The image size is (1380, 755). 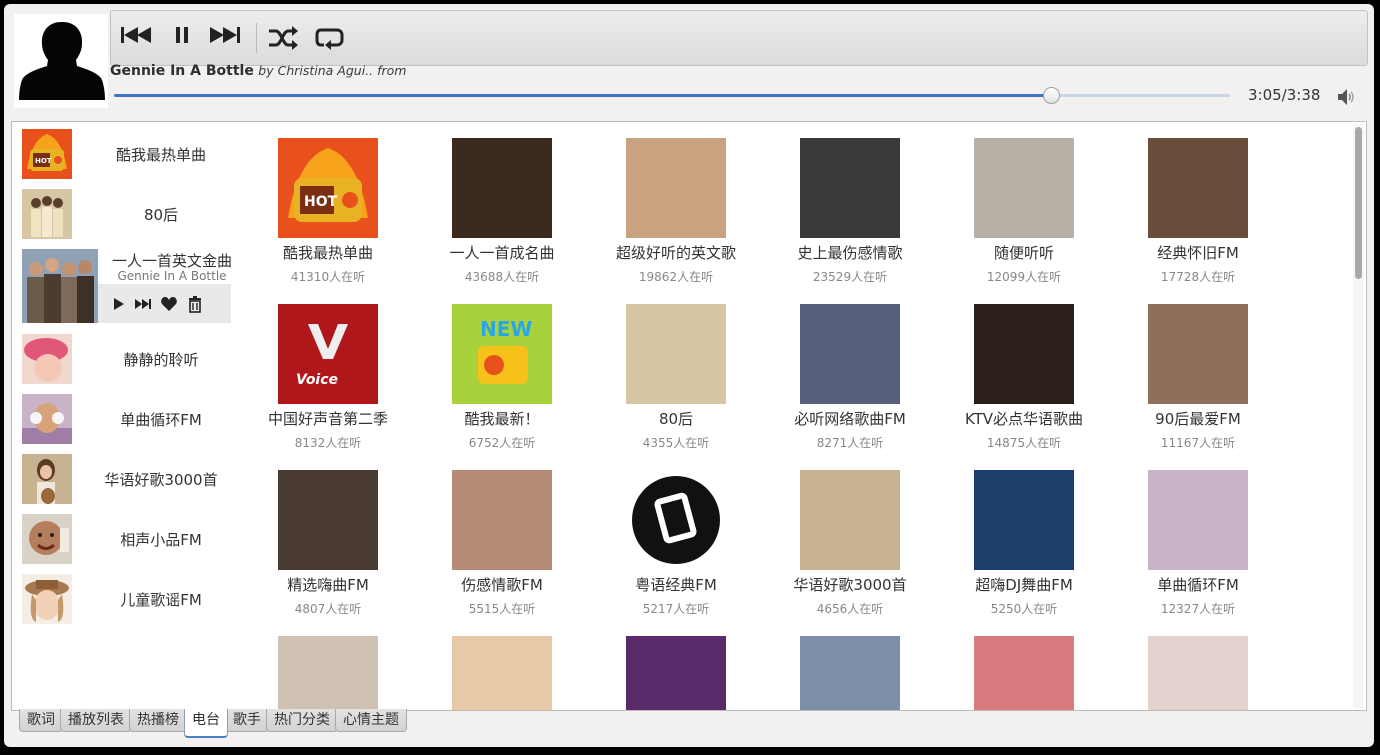 I want to click on shuffle-button, so click(x=283, y=38).